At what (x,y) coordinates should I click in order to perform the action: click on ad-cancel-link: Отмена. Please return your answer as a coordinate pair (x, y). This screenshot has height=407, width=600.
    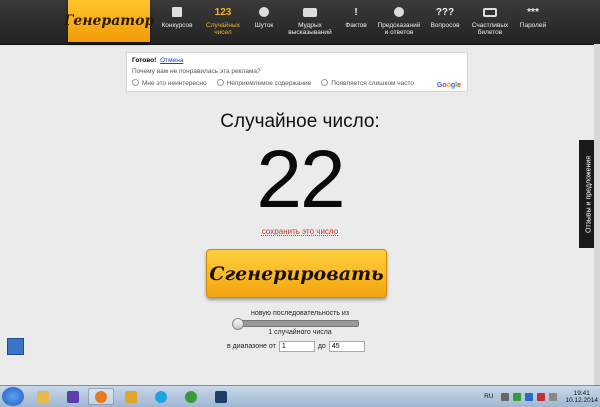
    Looking at the image, I should click on (171, 60).